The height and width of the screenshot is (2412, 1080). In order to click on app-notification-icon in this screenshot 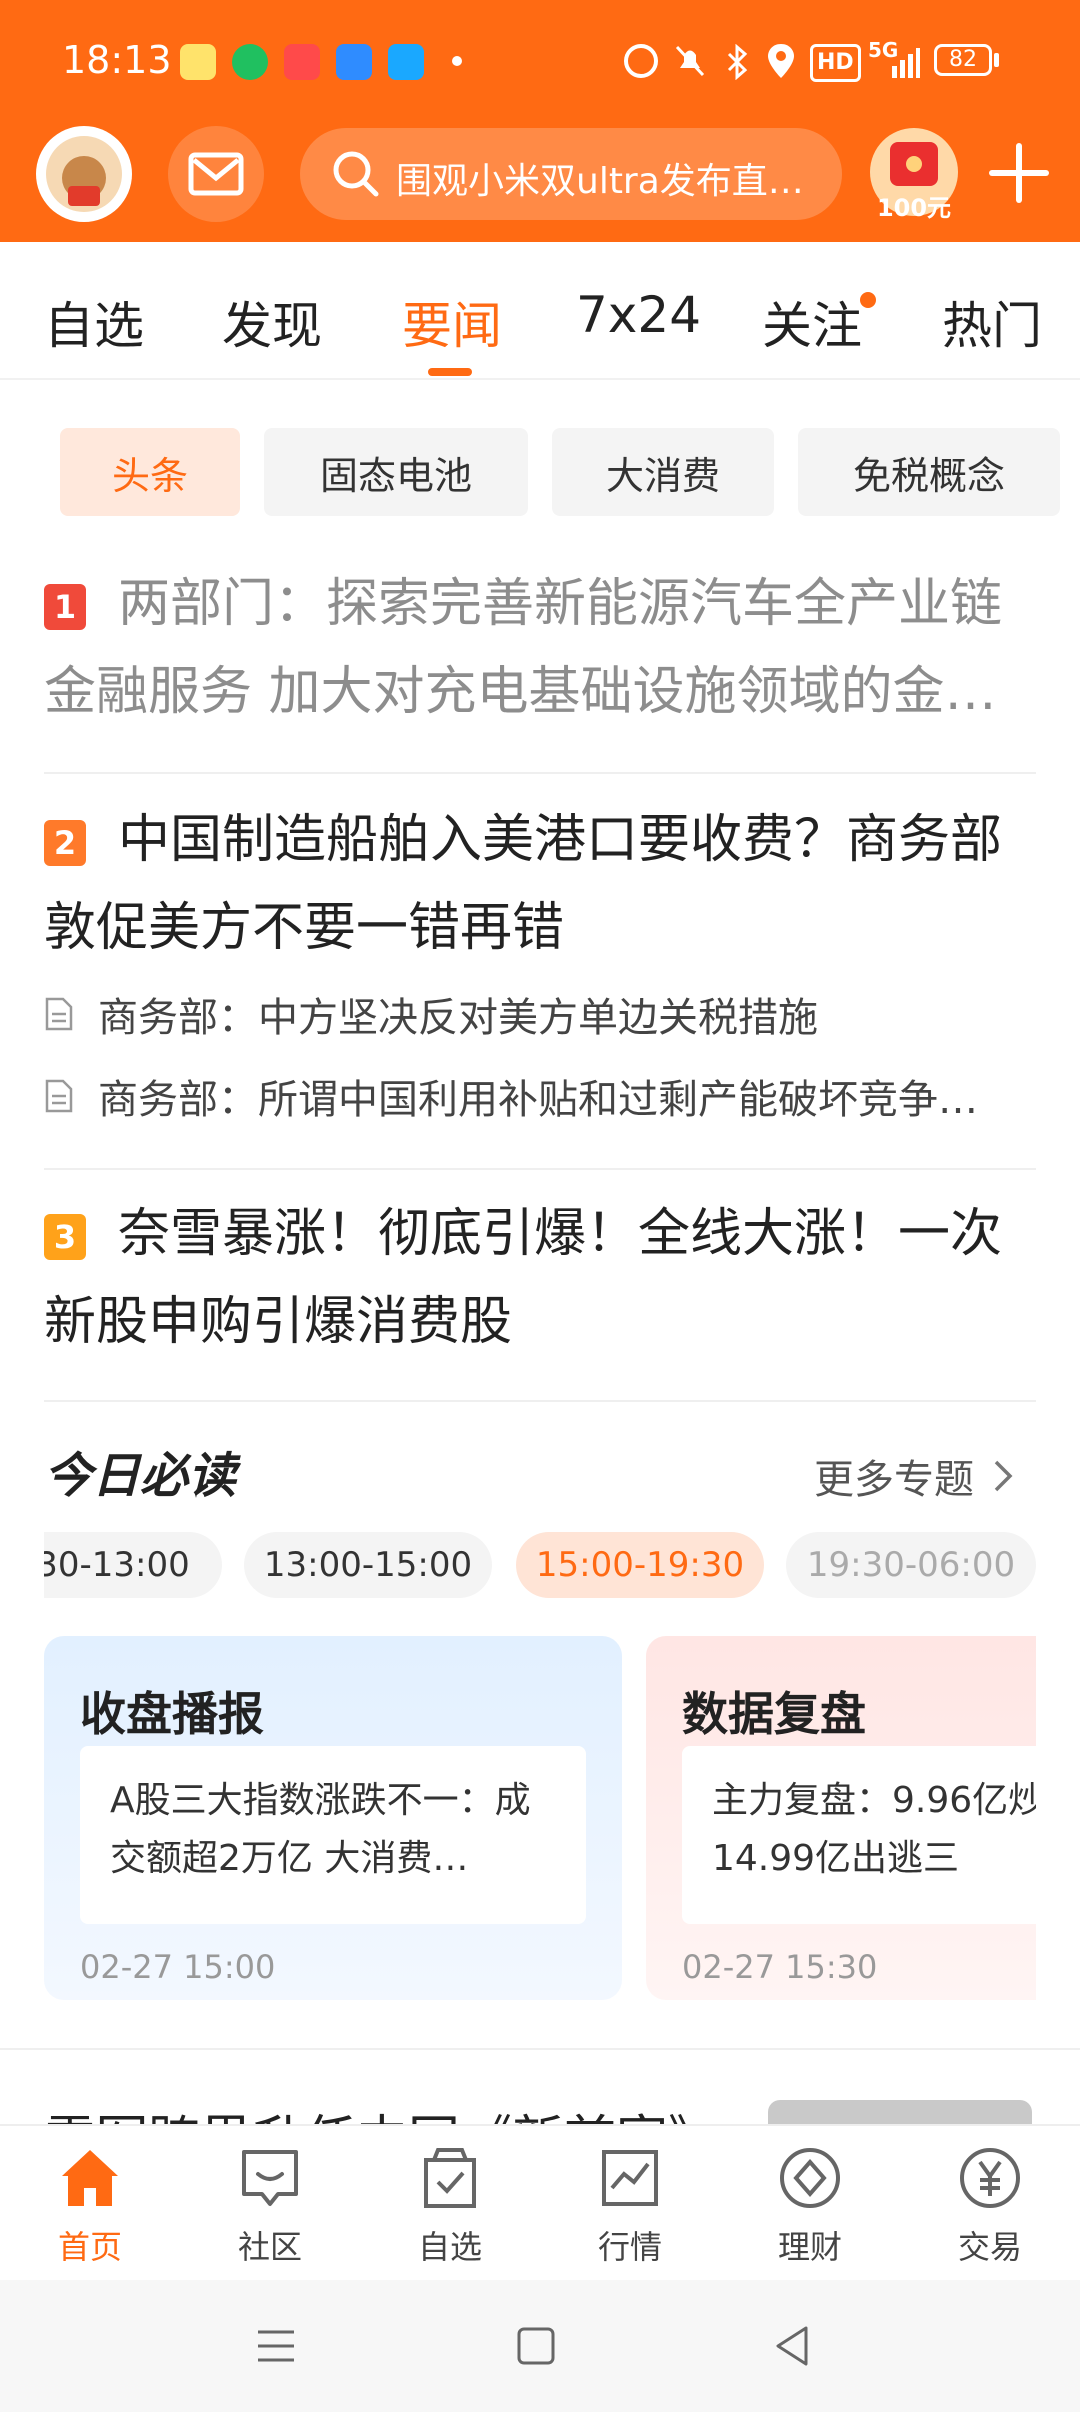, I will do `click(198, 62)`.